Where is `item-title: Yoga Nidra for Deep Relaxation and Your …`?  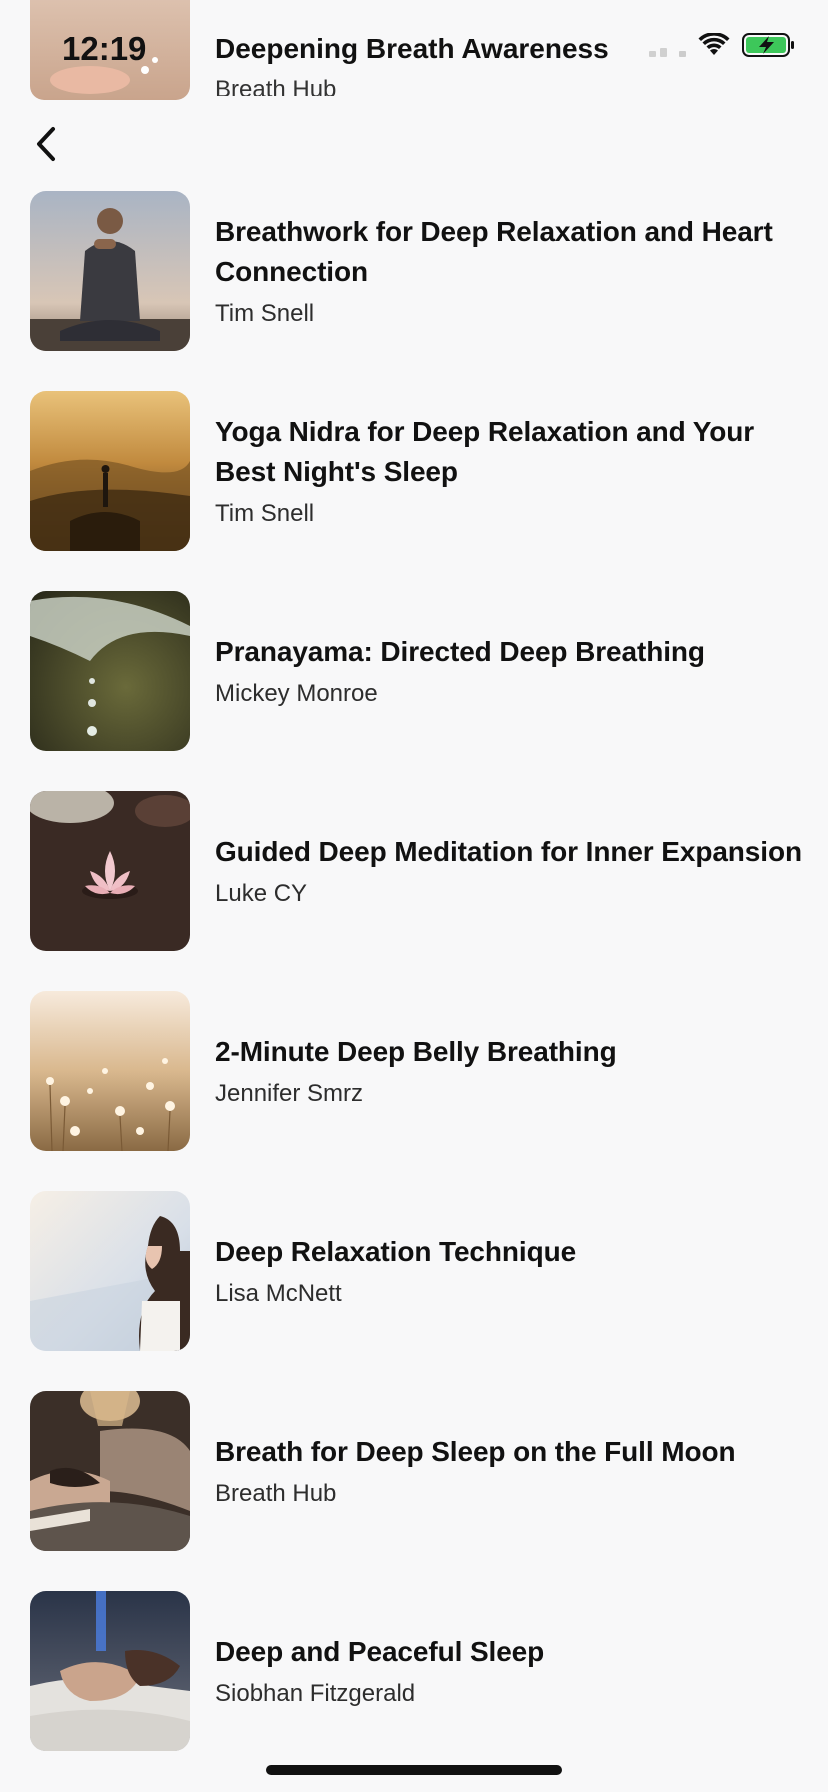 item-title: Yoga Nidra for Deep Relaxation and Your … is located at coordinates (485, 451).